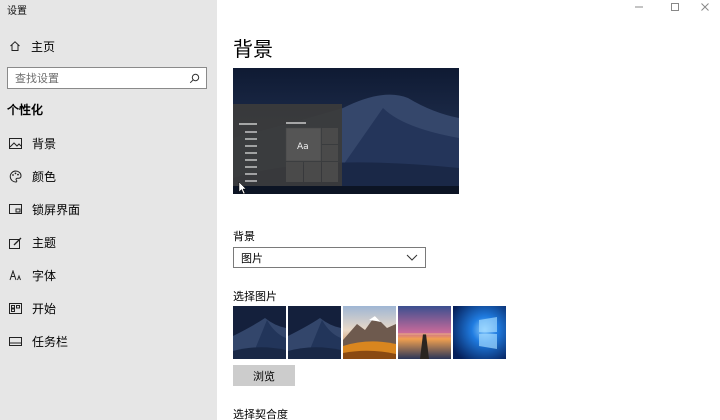 The width and height of the screenshot is (720, 420). Describe the element at coordinates (15, 342) in the screenshot. I see `taskbar-icon` at that location.